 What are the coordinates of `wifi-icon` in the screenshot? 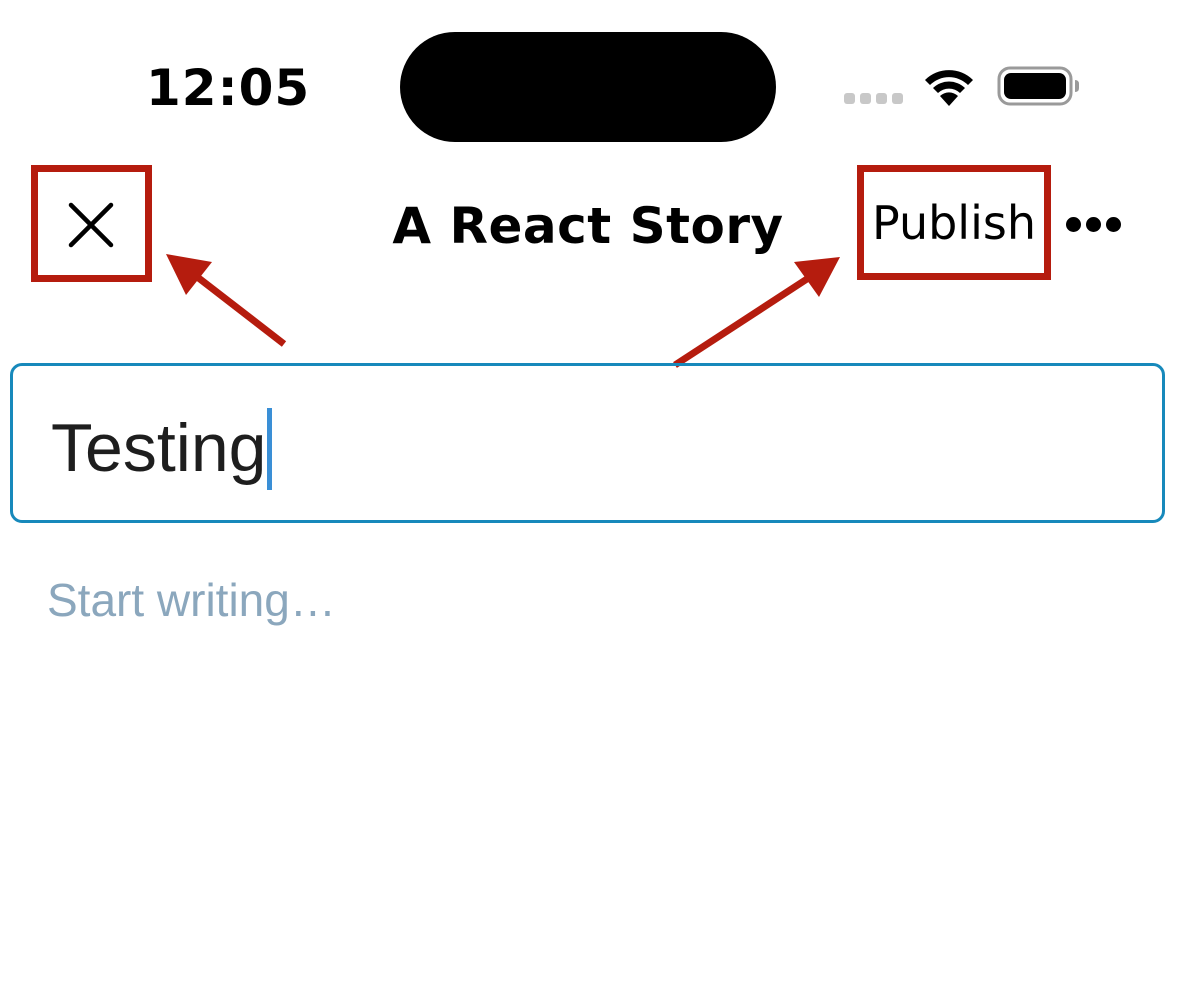 It's located at (949, 85).